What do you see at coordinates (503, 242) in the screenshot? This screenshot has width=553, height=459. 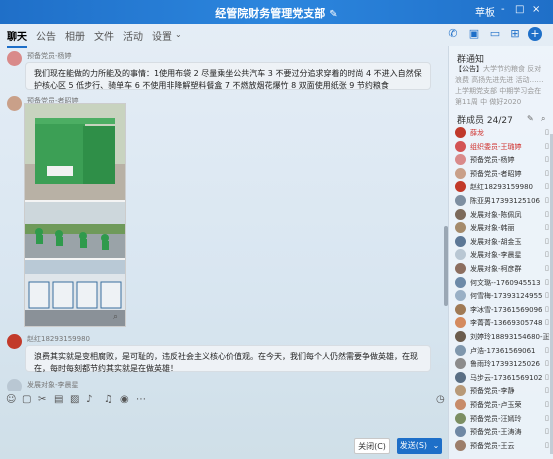 I see `member-row: 发展对象-胡金玉 ▯` at bounding box center [503, 242].